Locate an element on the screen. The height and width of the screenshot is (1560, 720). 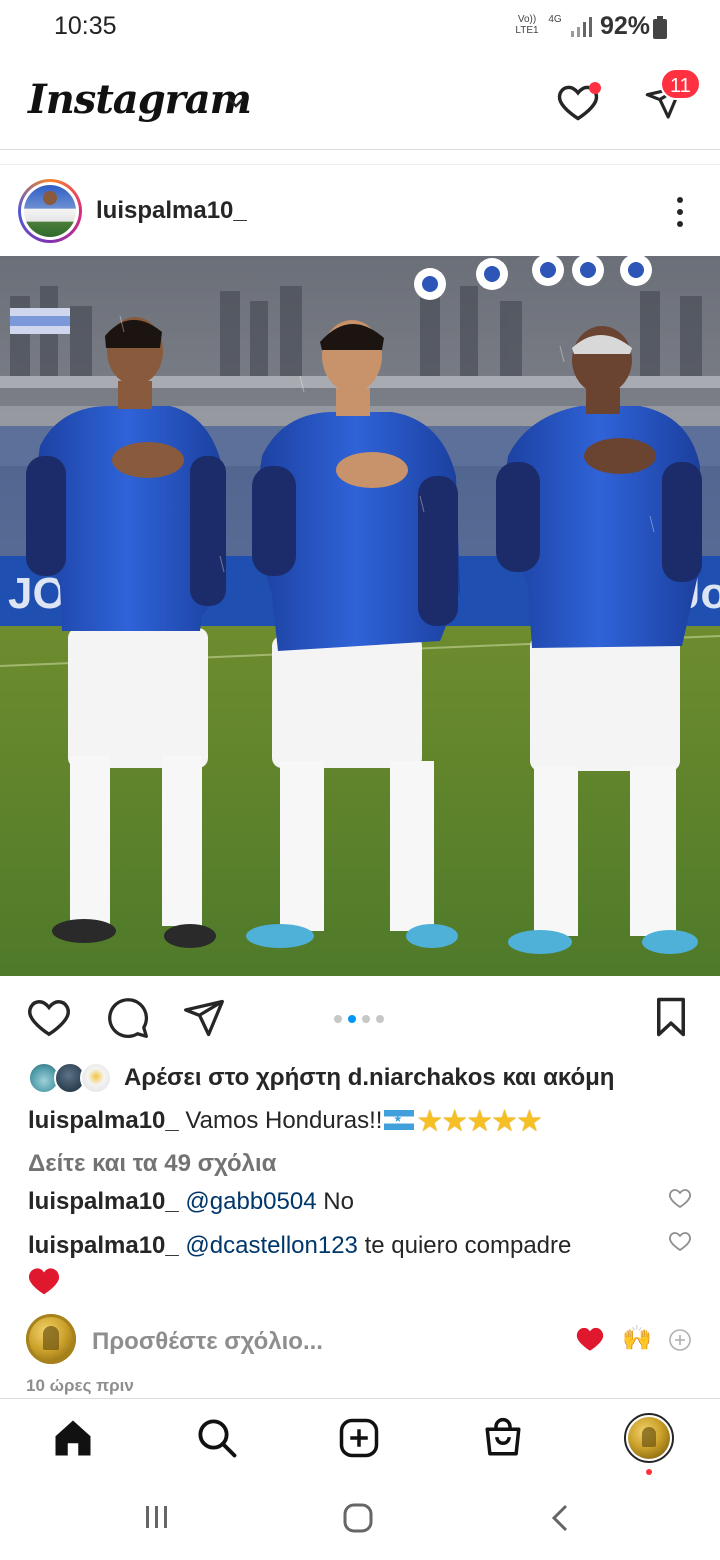
battery-icon is located at coordinates (660, 27).